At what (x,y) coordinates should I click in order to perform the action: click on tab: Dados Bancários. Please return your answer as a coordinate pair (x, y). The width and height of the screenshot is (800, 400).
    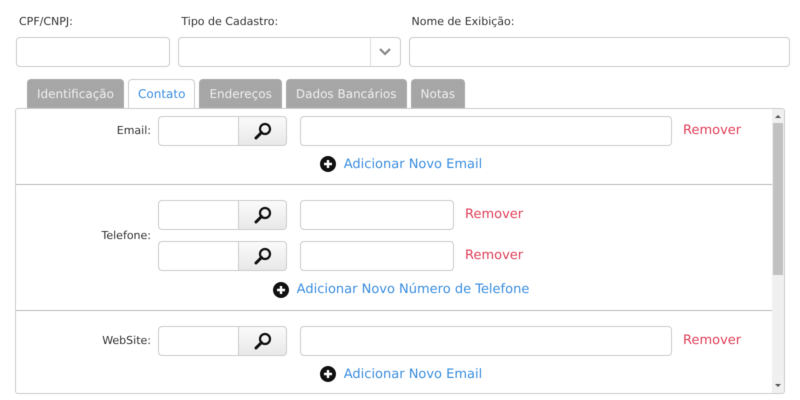
    Looking at the image, I should click on (346, 93).